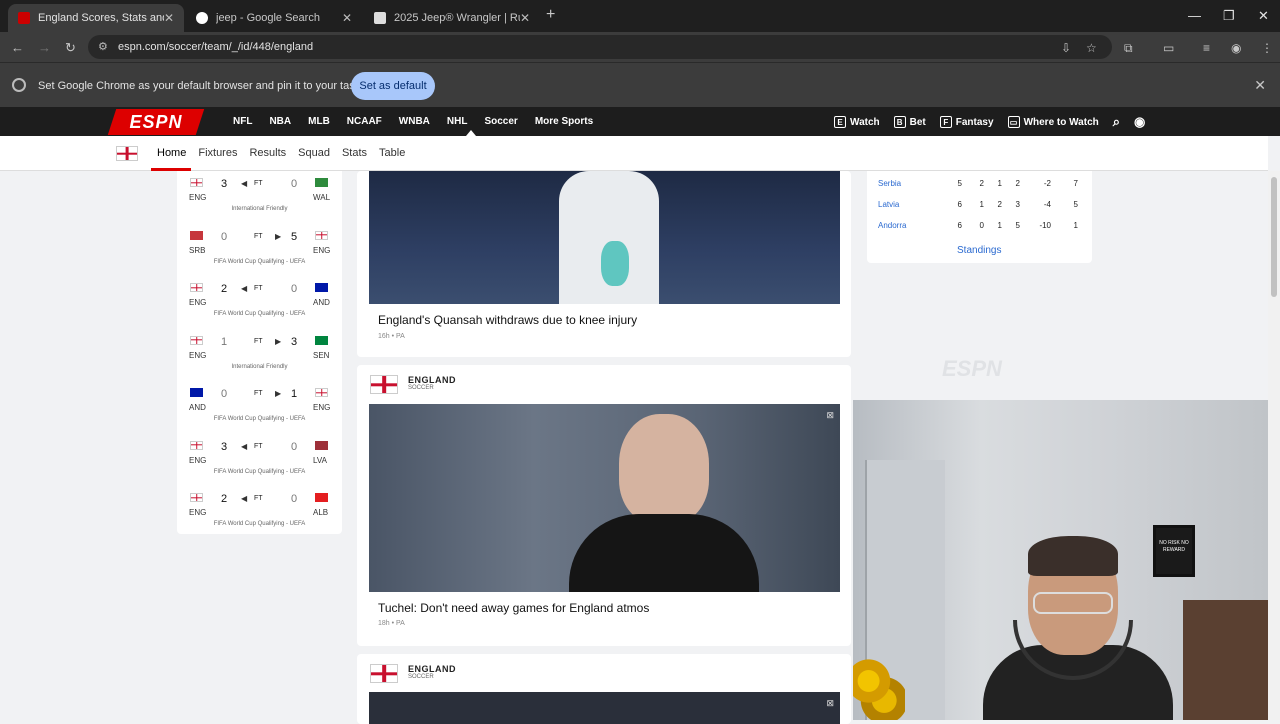  I want to click on nav-nba: NBA, so click(280, 121).